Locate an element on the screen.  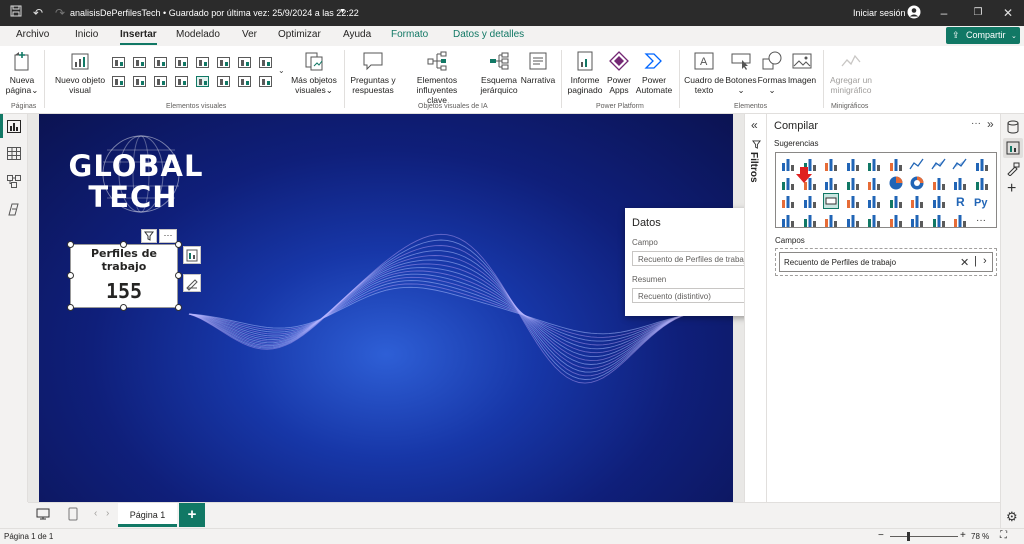
scatter-icon is located at coordinates (874, 183).